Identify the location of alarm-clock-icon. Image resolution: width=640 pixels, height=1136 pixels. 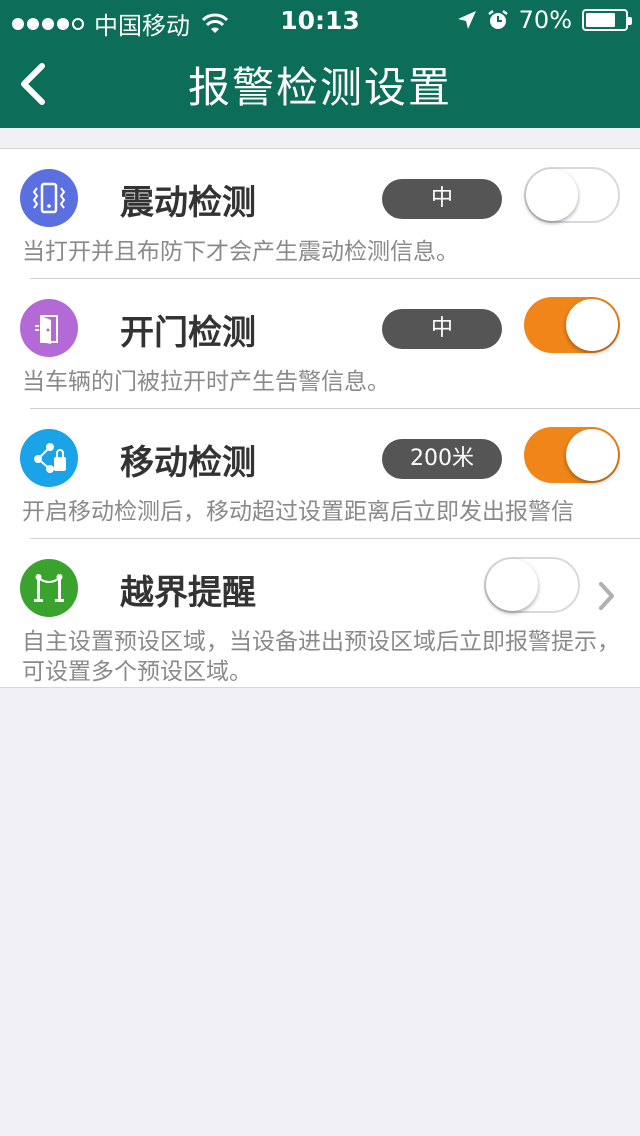
(497, 19).